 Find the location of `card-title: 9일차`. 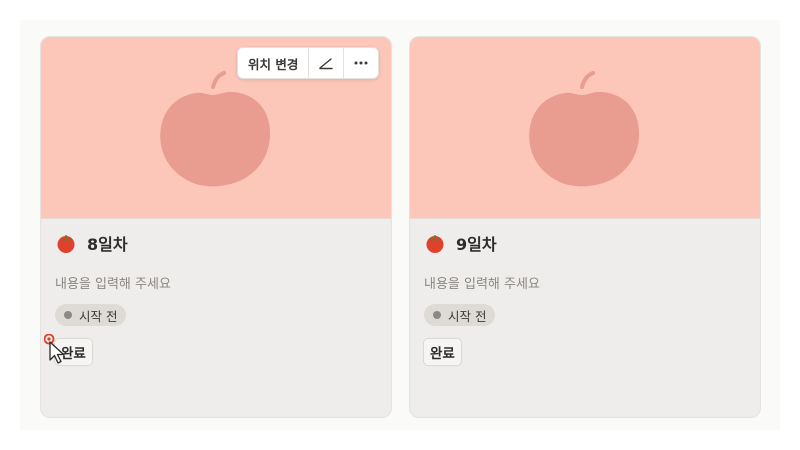

card-title: 9일차 is located at coordinates (476, 243).